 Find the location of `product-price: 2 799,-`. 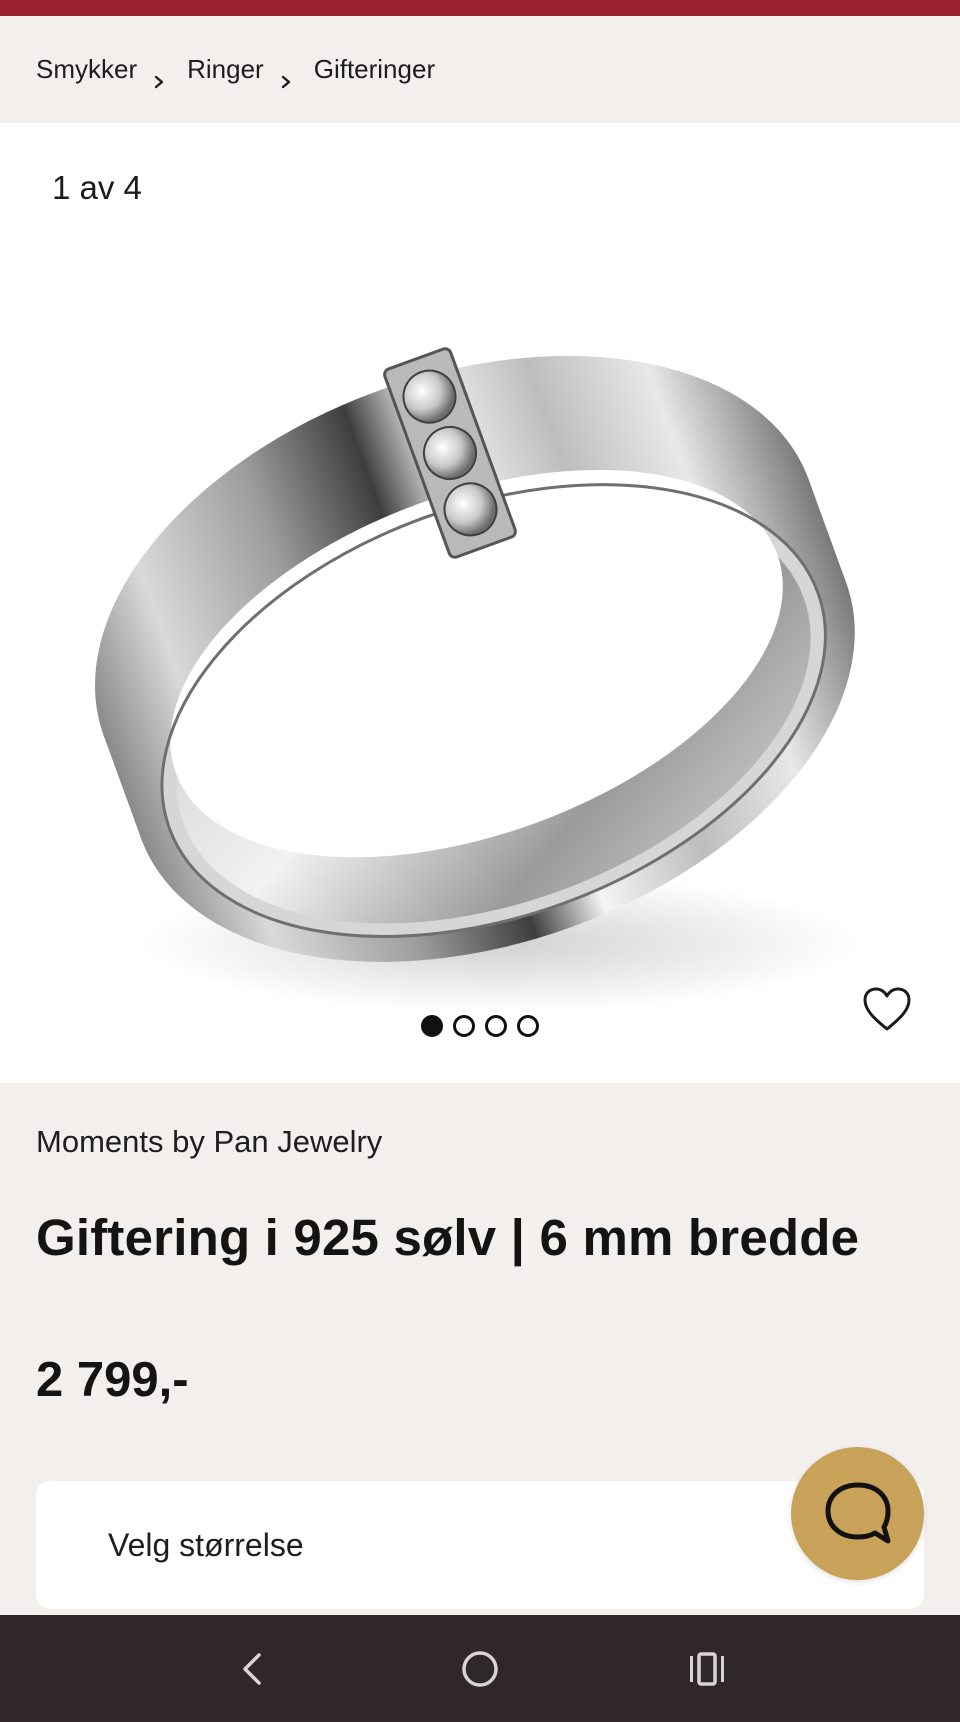

product-price: 2 799,- is located at coordinates (112, 1380).